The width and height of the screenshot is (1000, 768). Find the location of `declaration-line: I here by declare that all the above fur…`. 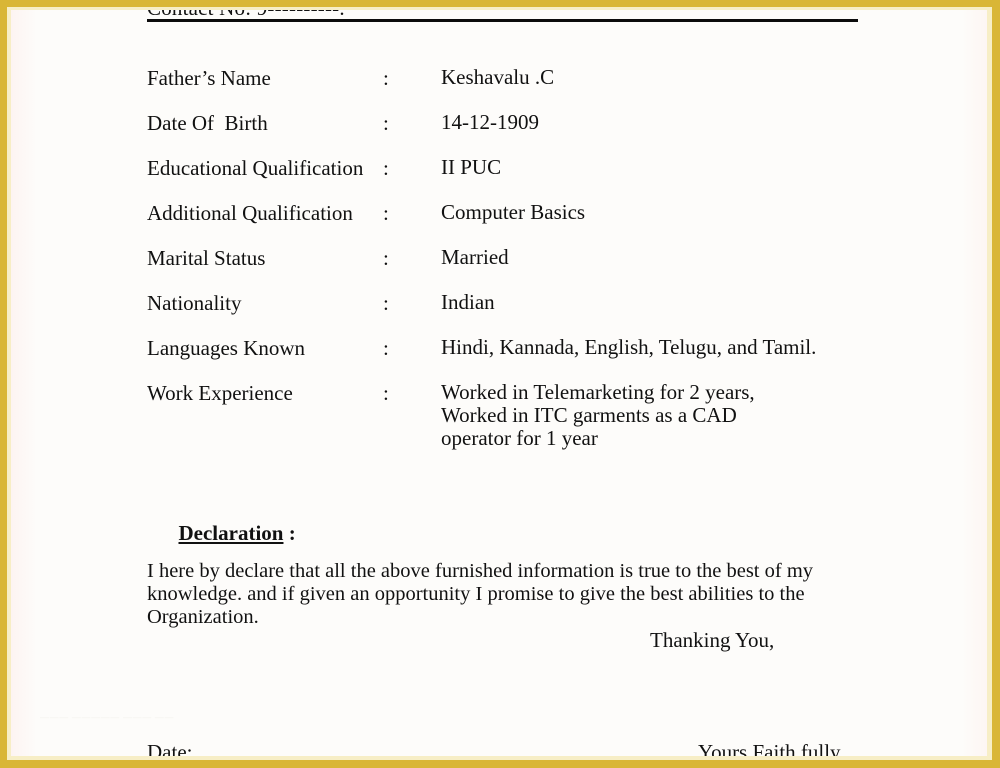

declaration-line: I here by declare that all the above fur… is located at coordinates (480, 571).